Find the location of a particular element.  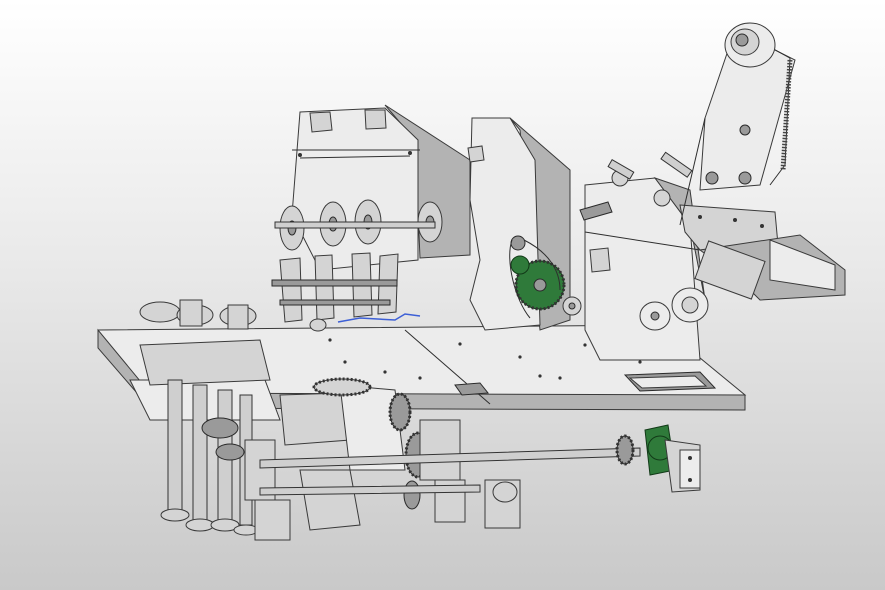

belt-pulley is located at coordinates (750, 45).